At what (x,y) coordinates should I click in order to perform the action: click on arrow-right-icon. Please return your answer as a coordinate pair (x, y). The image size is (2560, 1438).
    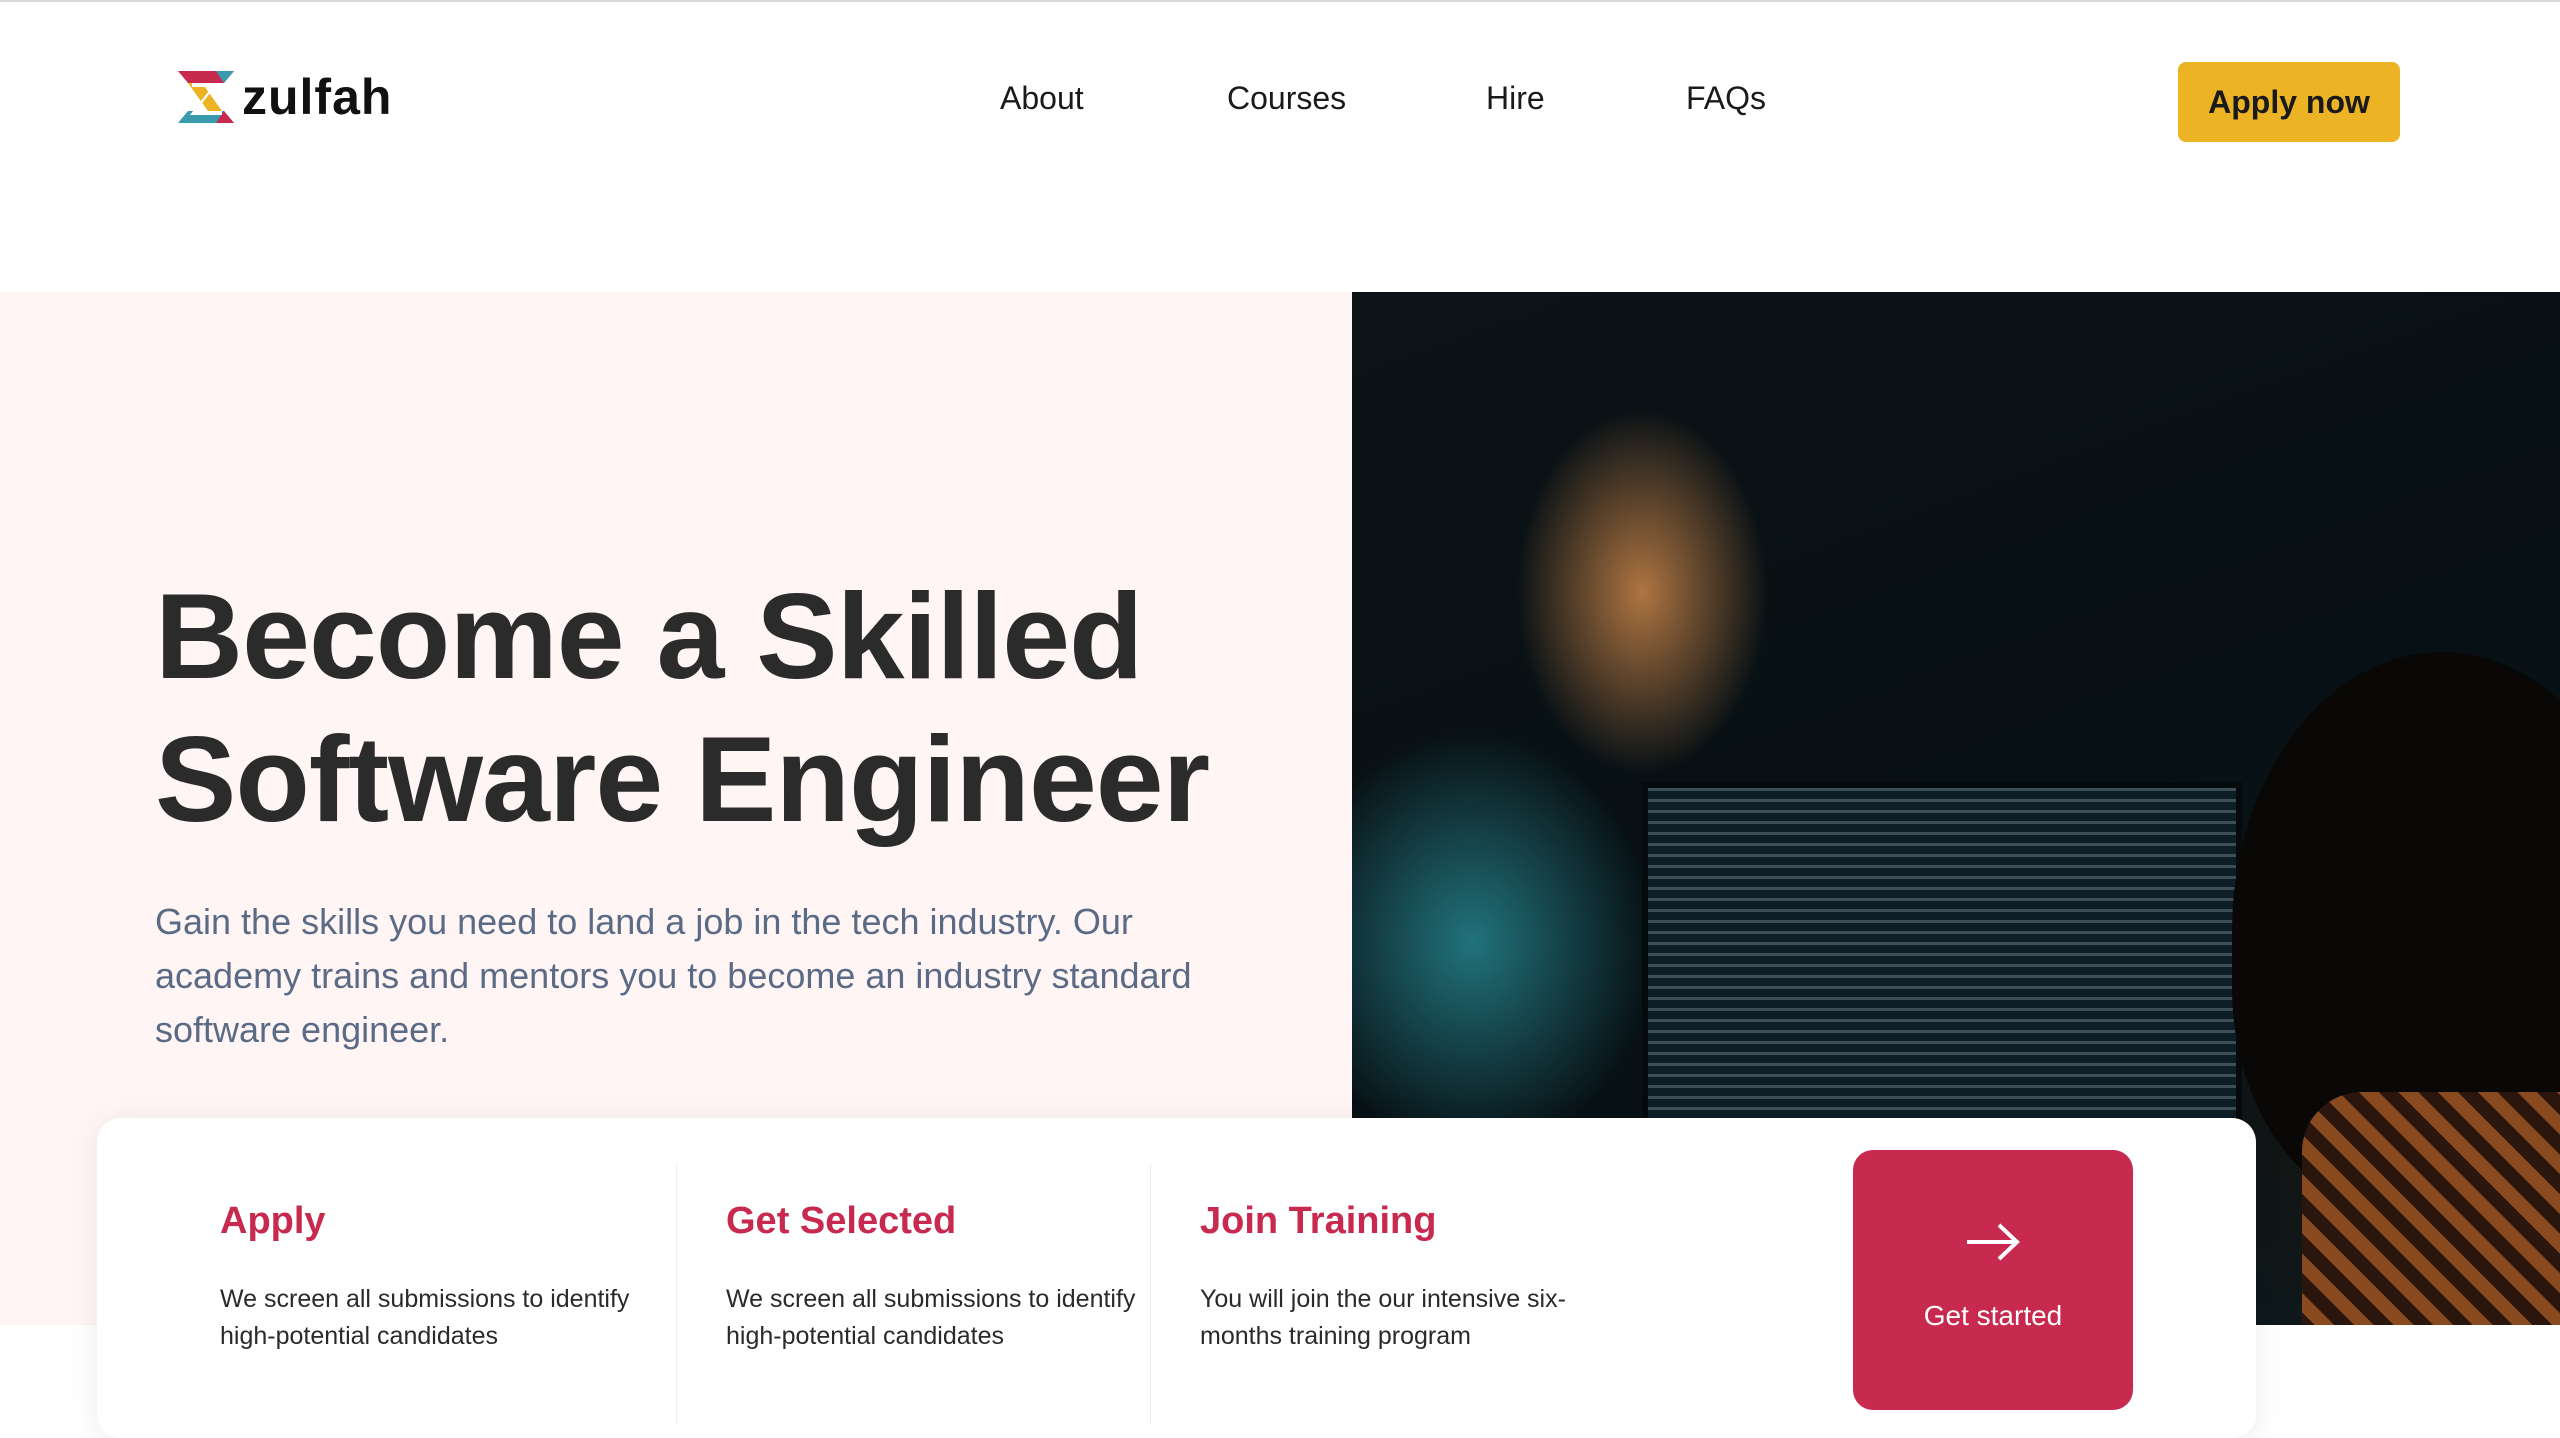
    Looking at the image, I should click on (1993, 1242).